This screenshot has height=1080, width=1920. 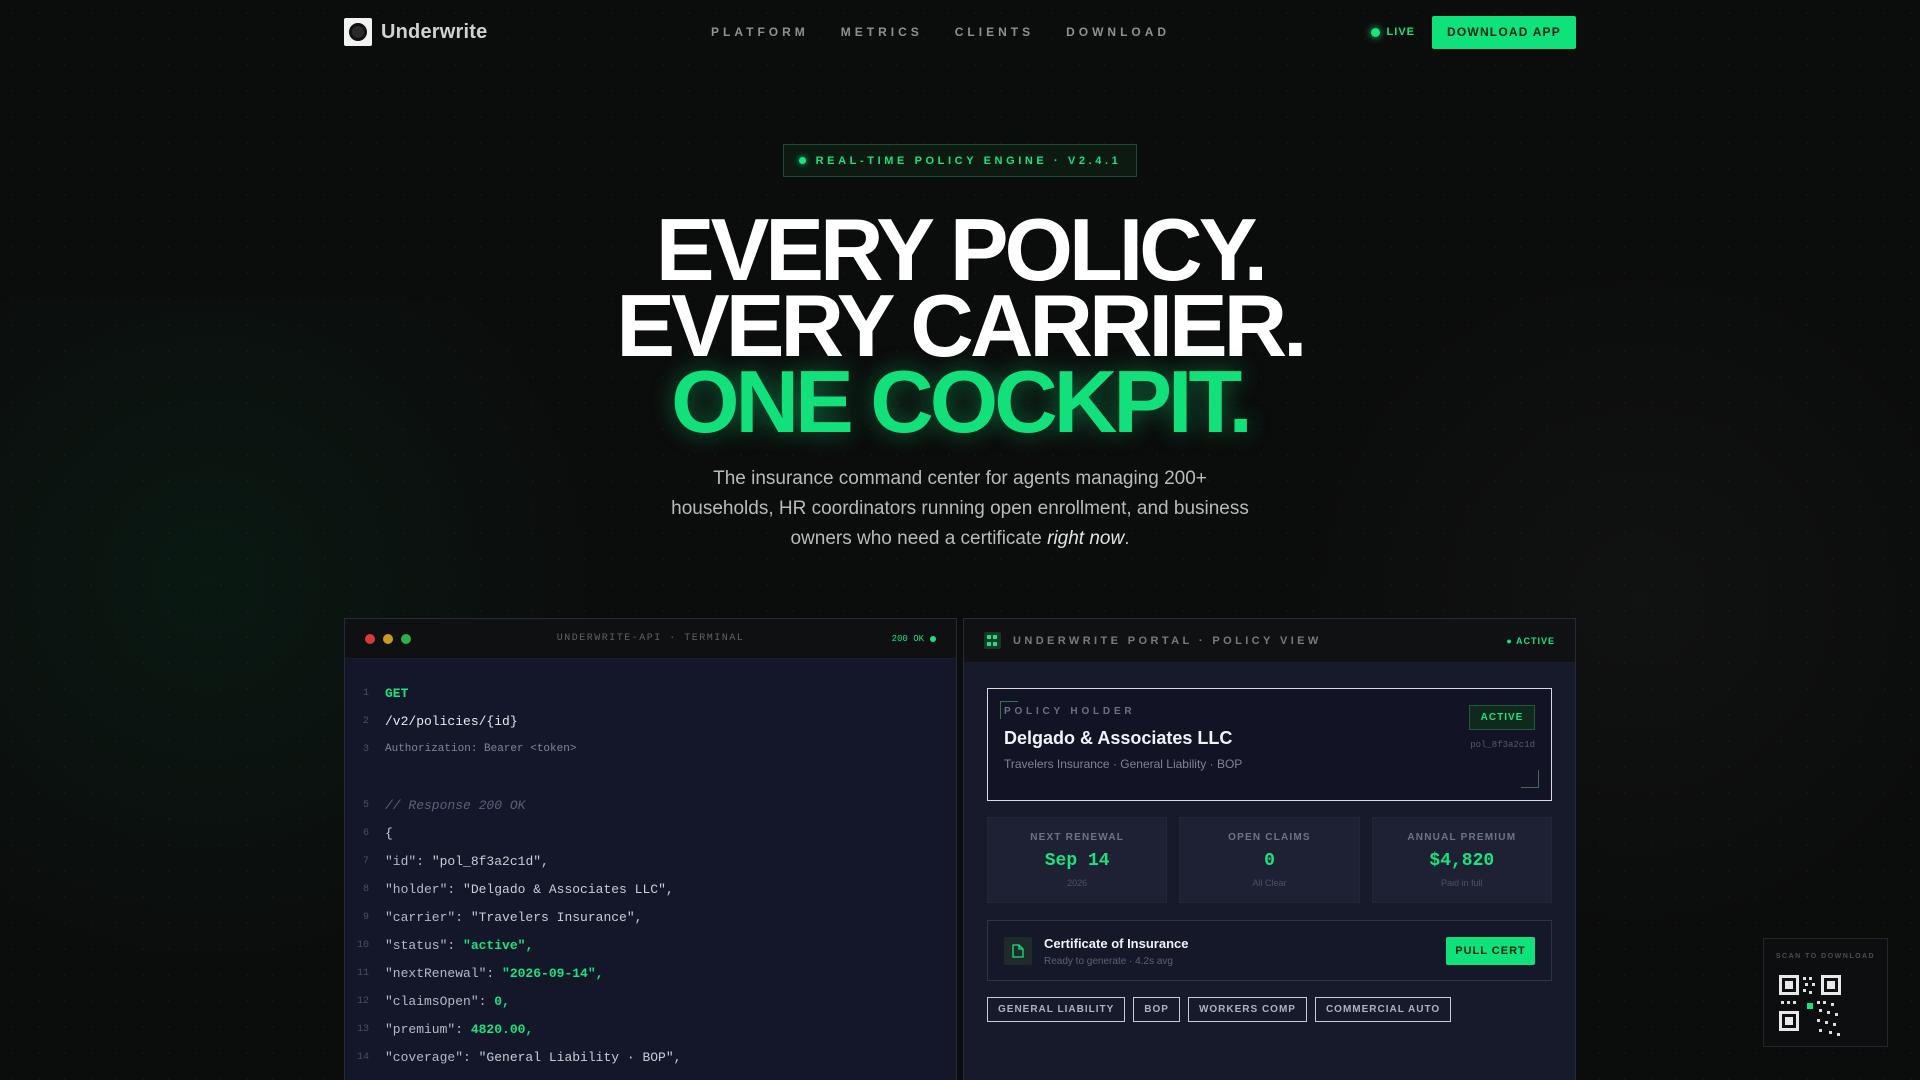 What do you see at coordinates (432, 1001) in the screenshot?
I see `json-key: "claimsOpen"` at bounding box center [432, 1001].